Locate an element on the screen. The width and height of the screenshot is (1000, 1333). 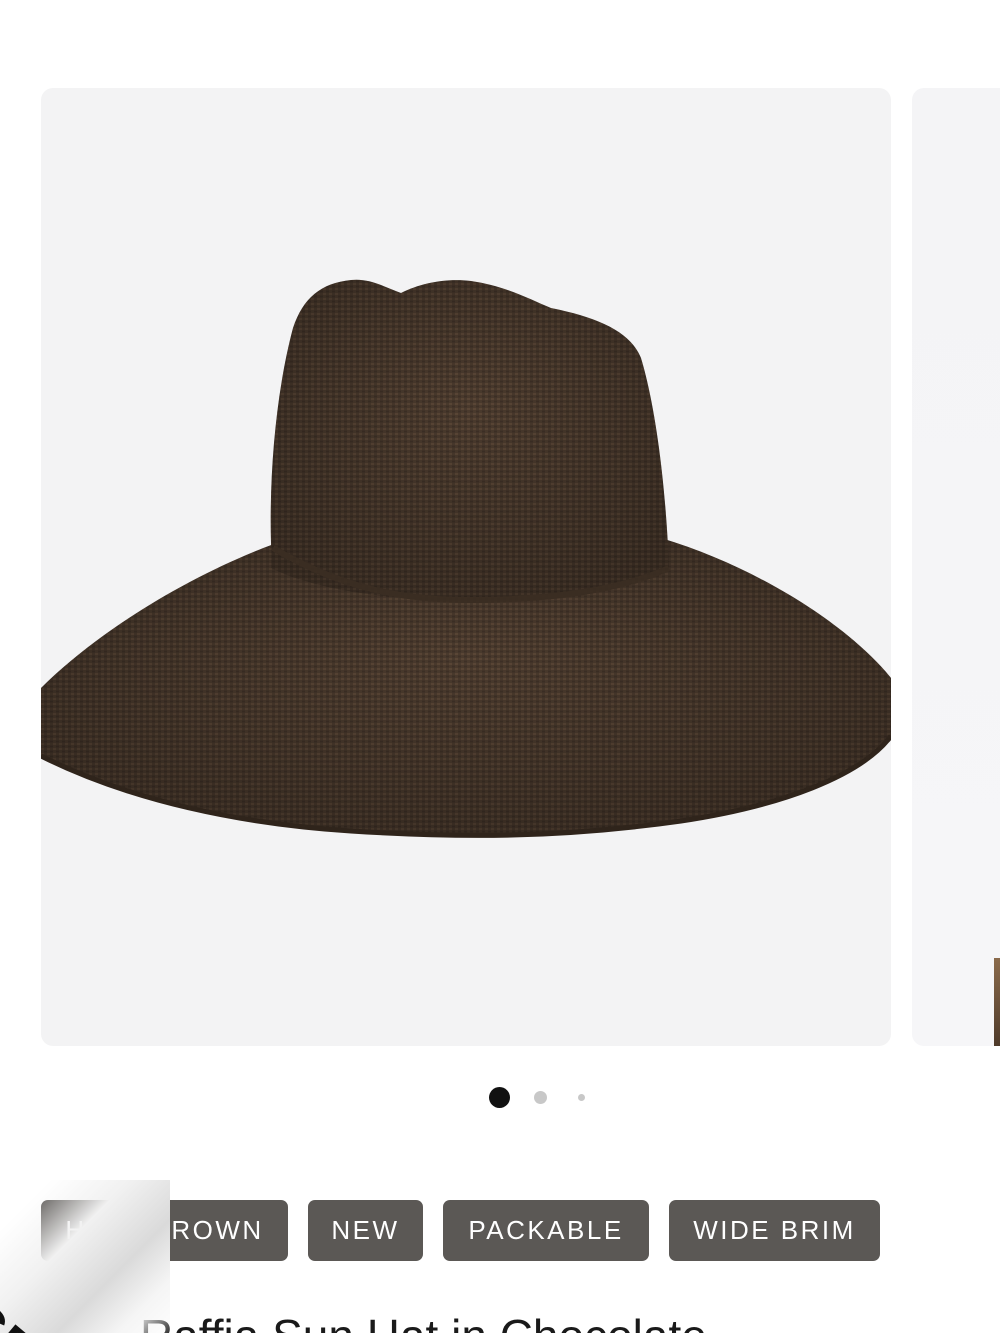
tag-high-crown: HIGH CROWN is located at coordinates (164, 1230).